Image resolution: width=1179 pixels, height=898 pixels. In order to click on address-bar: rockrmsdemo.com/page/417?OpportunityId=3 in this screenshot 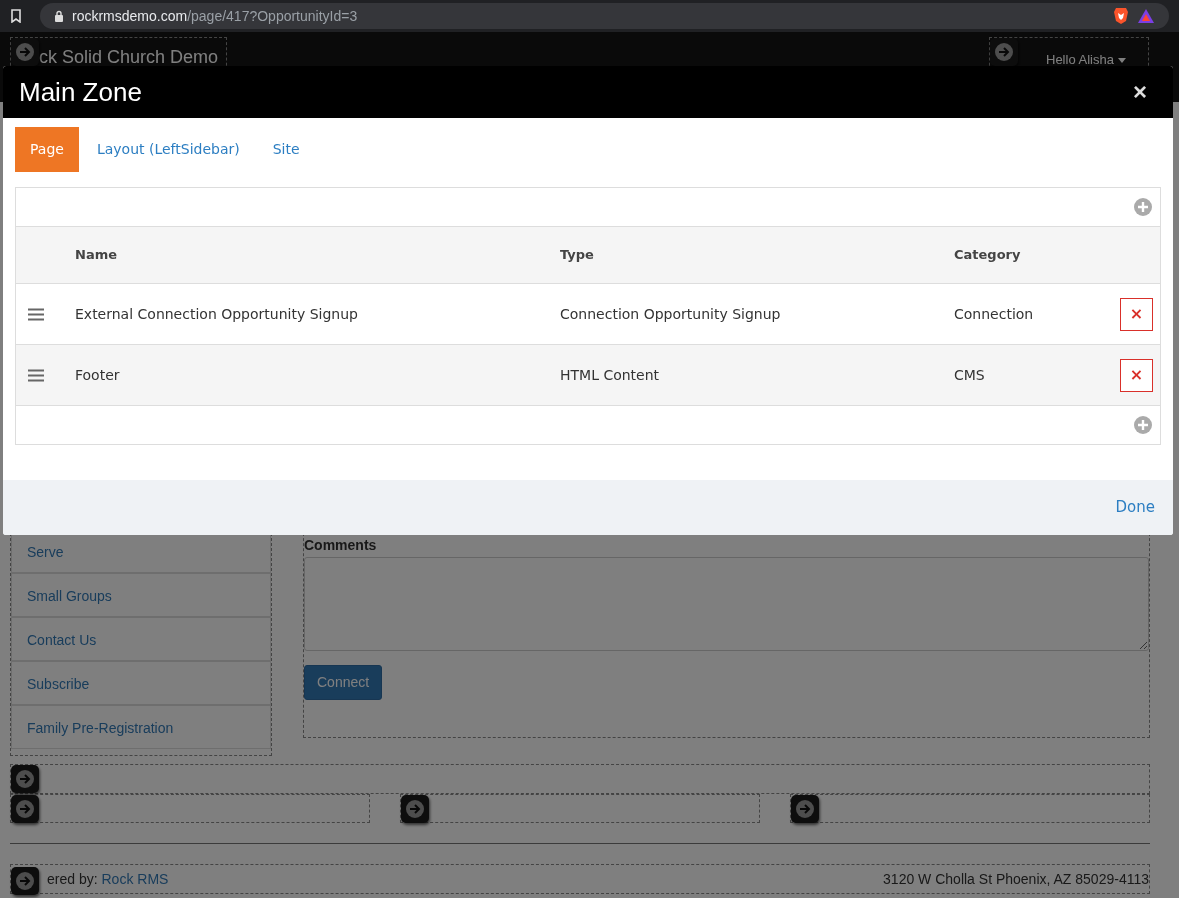, I will do `click(604, 16)`.